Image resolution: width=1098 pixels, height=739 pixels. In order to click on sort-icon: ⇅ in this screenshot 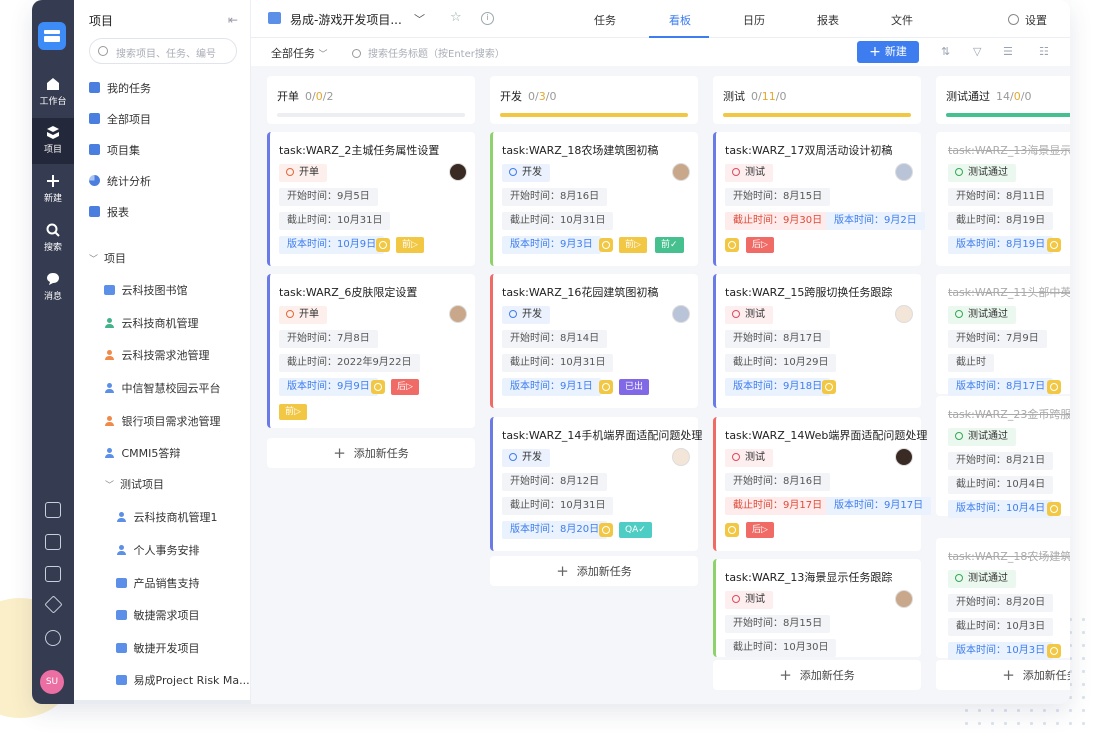, I will do `click(945, 51)`.